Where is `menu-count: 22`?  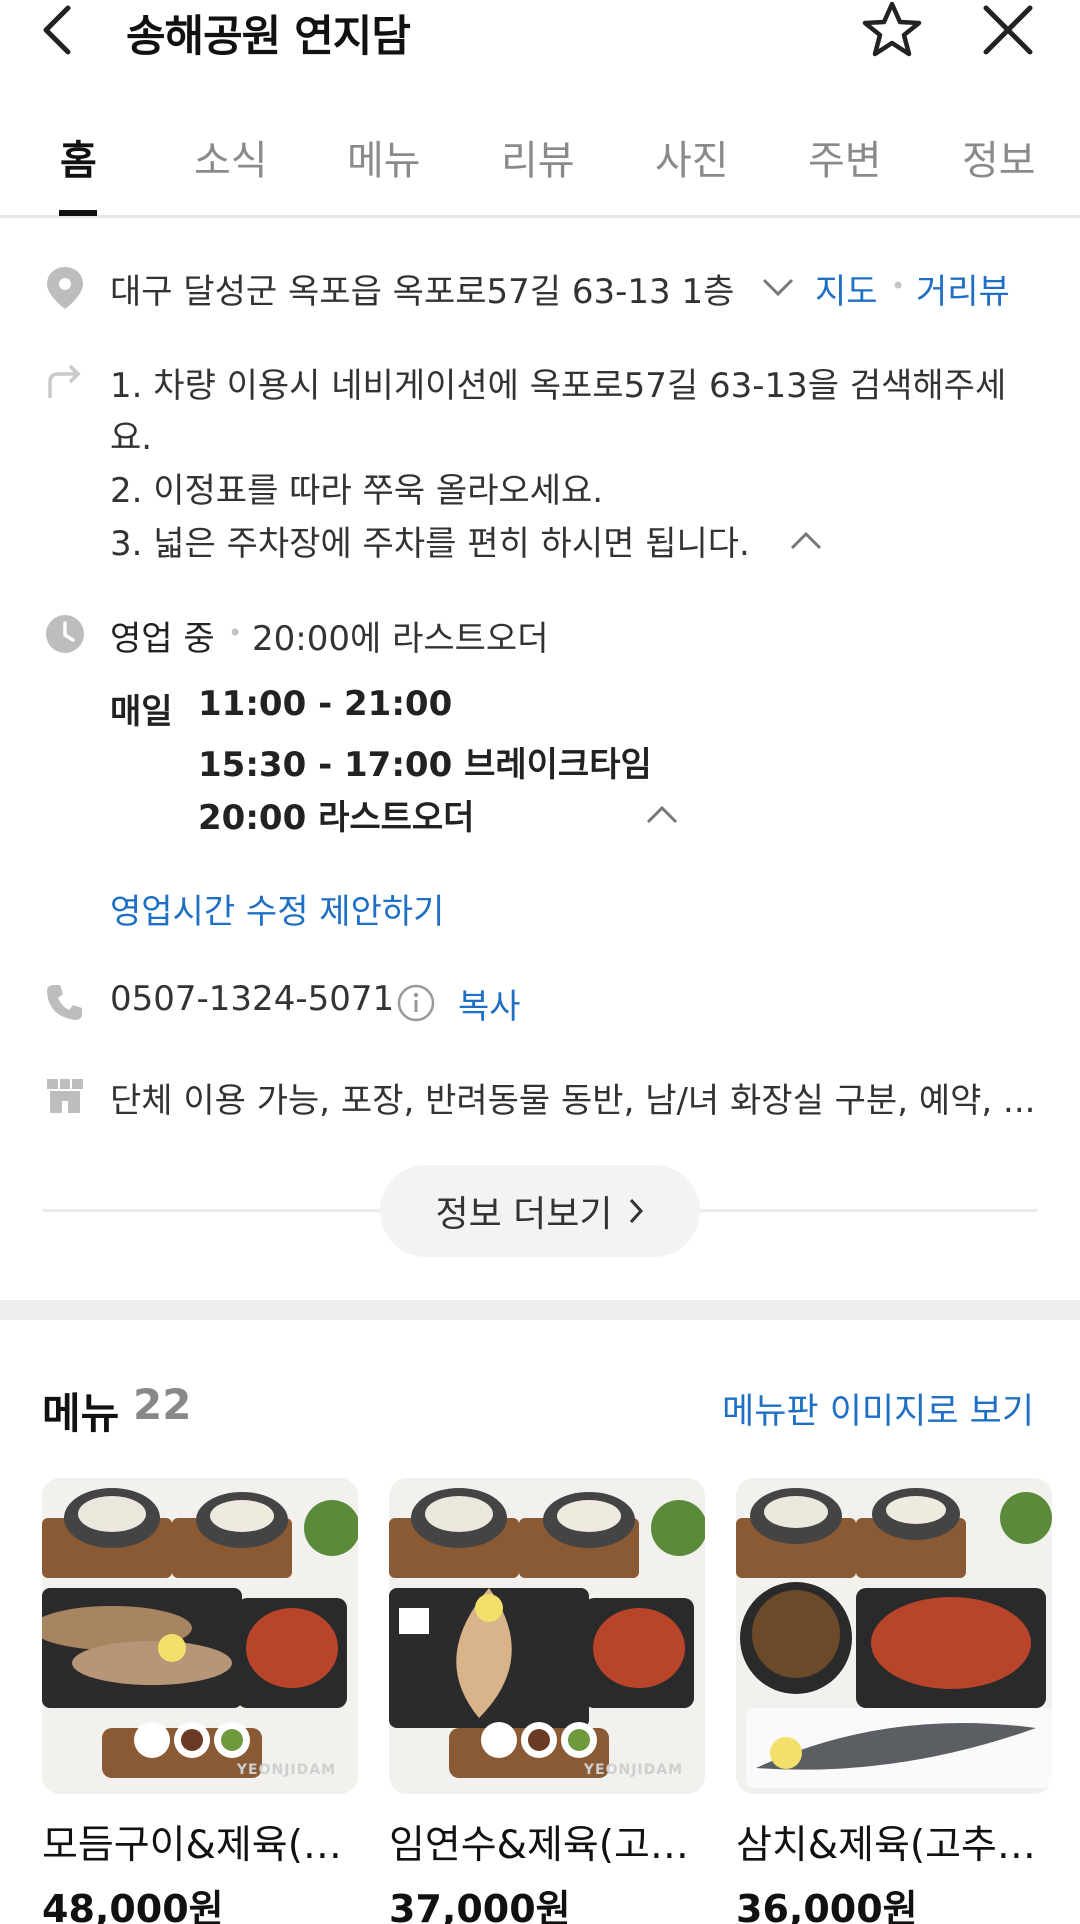 menu-count: 22 is located at coordinates (162, 1404).